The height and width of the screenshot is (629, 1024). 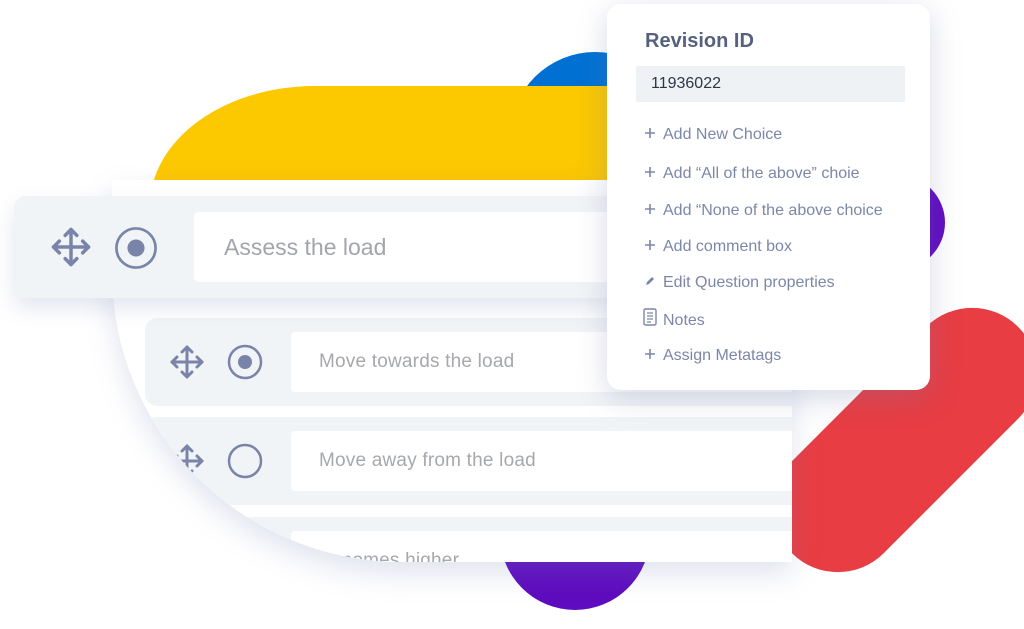 I want to click on menu-item-edit-question-properties: Edit Question properties, so click(x=739, y=283).